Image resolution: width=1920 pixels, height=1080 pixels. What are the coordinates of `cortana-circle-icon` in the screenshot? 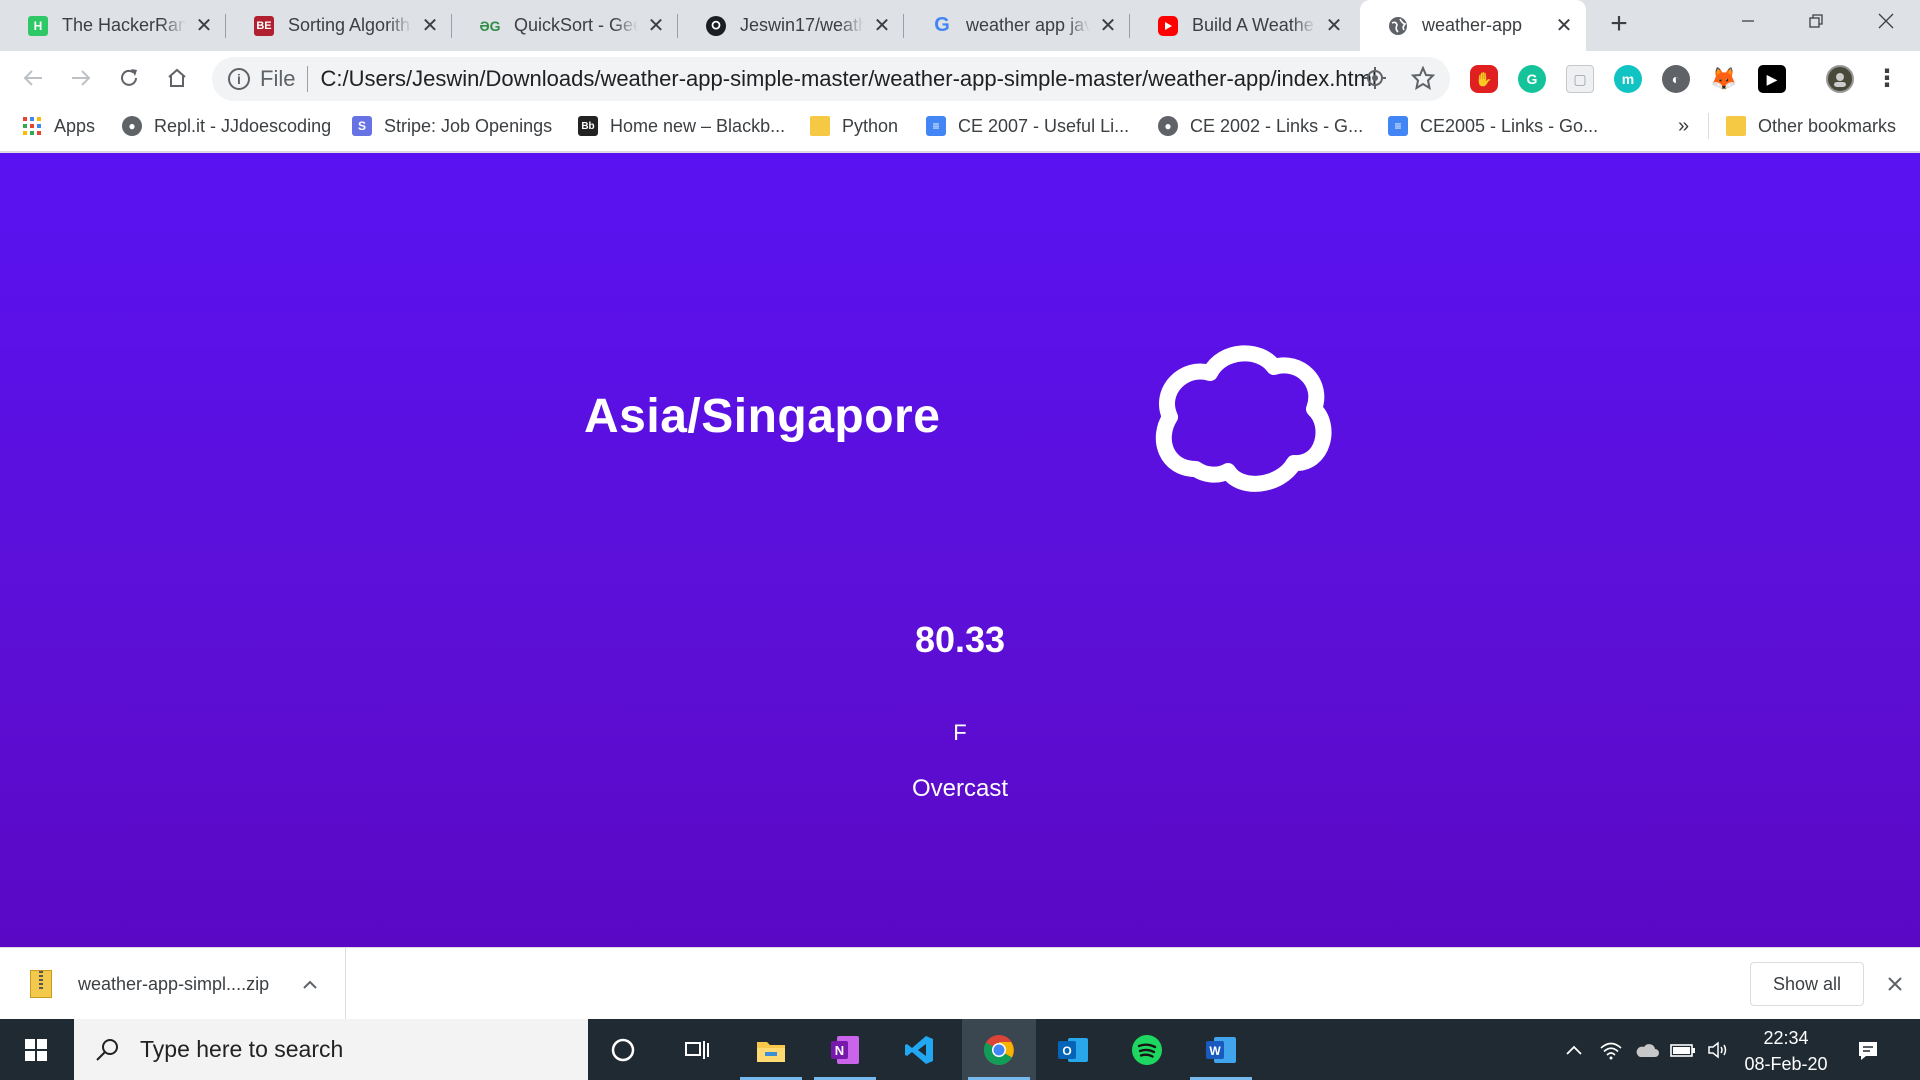 It's located at (623, 1049).